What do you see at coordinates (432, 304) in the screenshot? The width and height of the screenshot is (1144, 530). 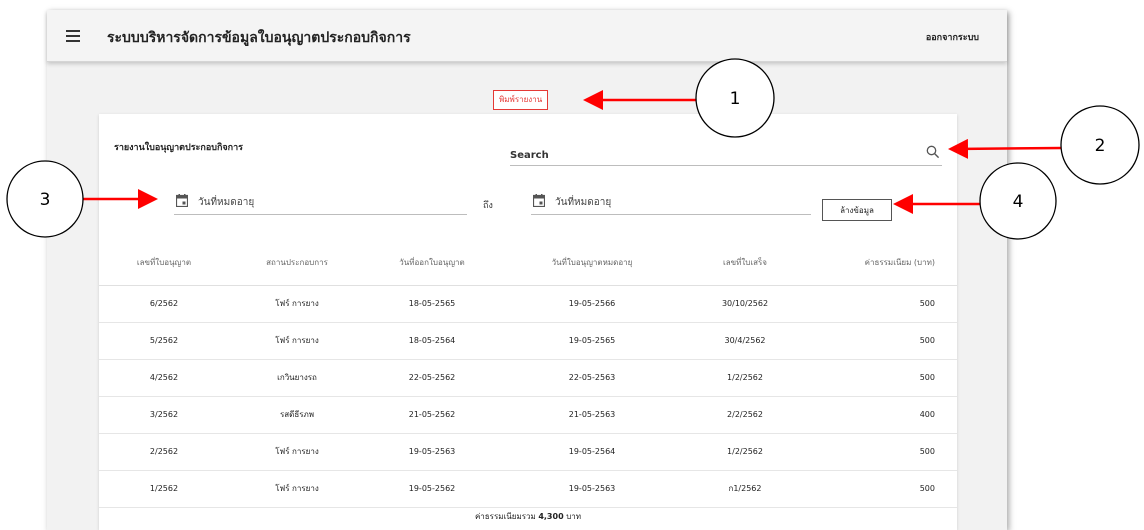 I see `issue-date-cell: 18-05-2565` at bounding box center [432, 304].